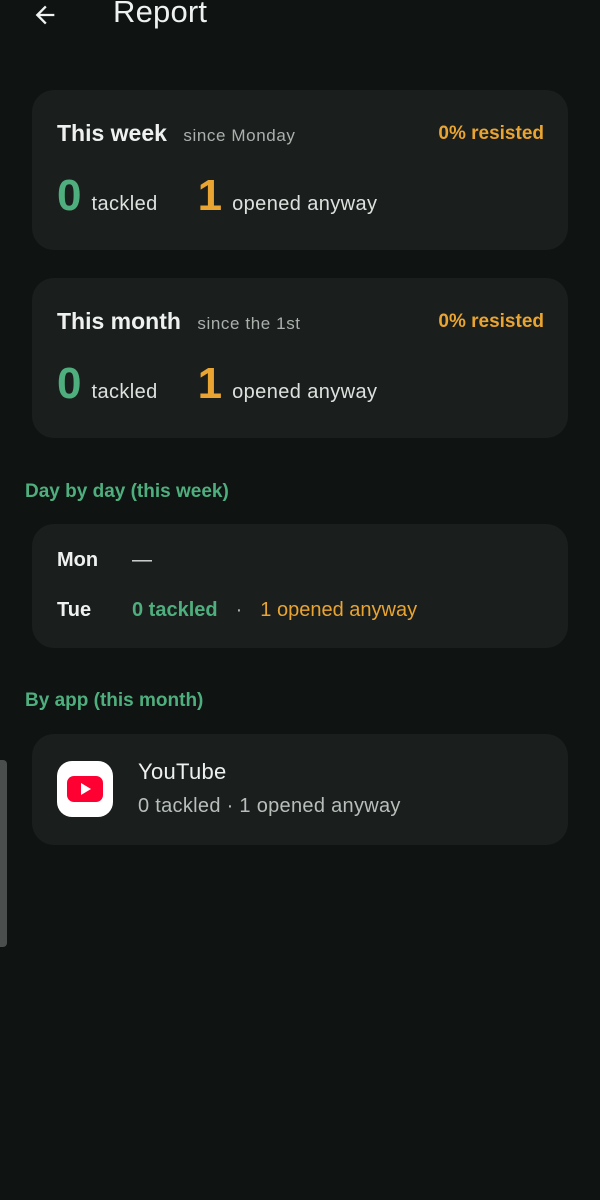 The image size is (600, 1200). I want to click on youtube-logo-shape, so click(85, 789).